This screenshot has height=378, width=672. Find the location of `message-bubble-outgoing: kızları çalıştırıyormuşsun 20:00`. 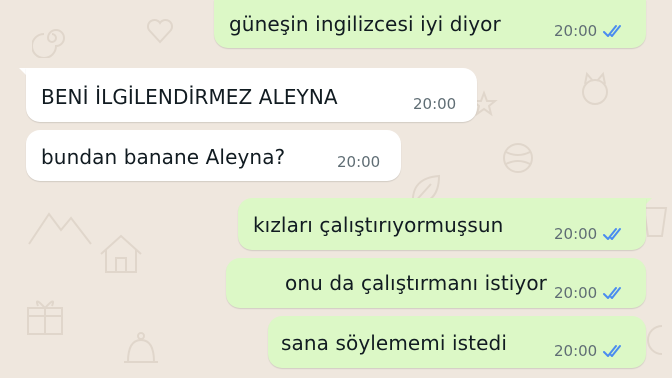

message-bubble-outgoing: kızları çalıştırıyormuşsun 20:00 is located at coordinates (442, 224).